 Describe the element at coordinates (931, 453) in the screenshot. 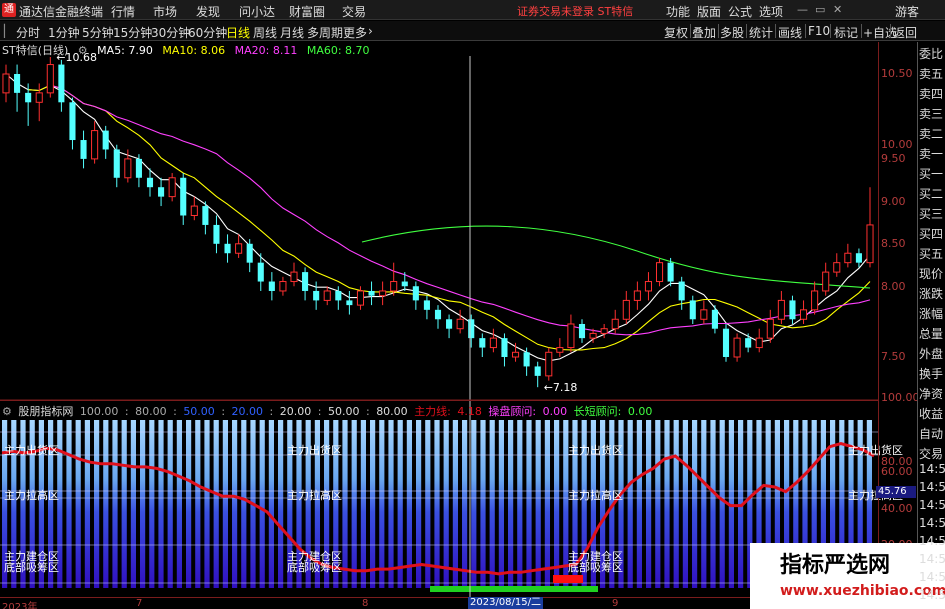

I see `side-panel-item: 交易` at that location.